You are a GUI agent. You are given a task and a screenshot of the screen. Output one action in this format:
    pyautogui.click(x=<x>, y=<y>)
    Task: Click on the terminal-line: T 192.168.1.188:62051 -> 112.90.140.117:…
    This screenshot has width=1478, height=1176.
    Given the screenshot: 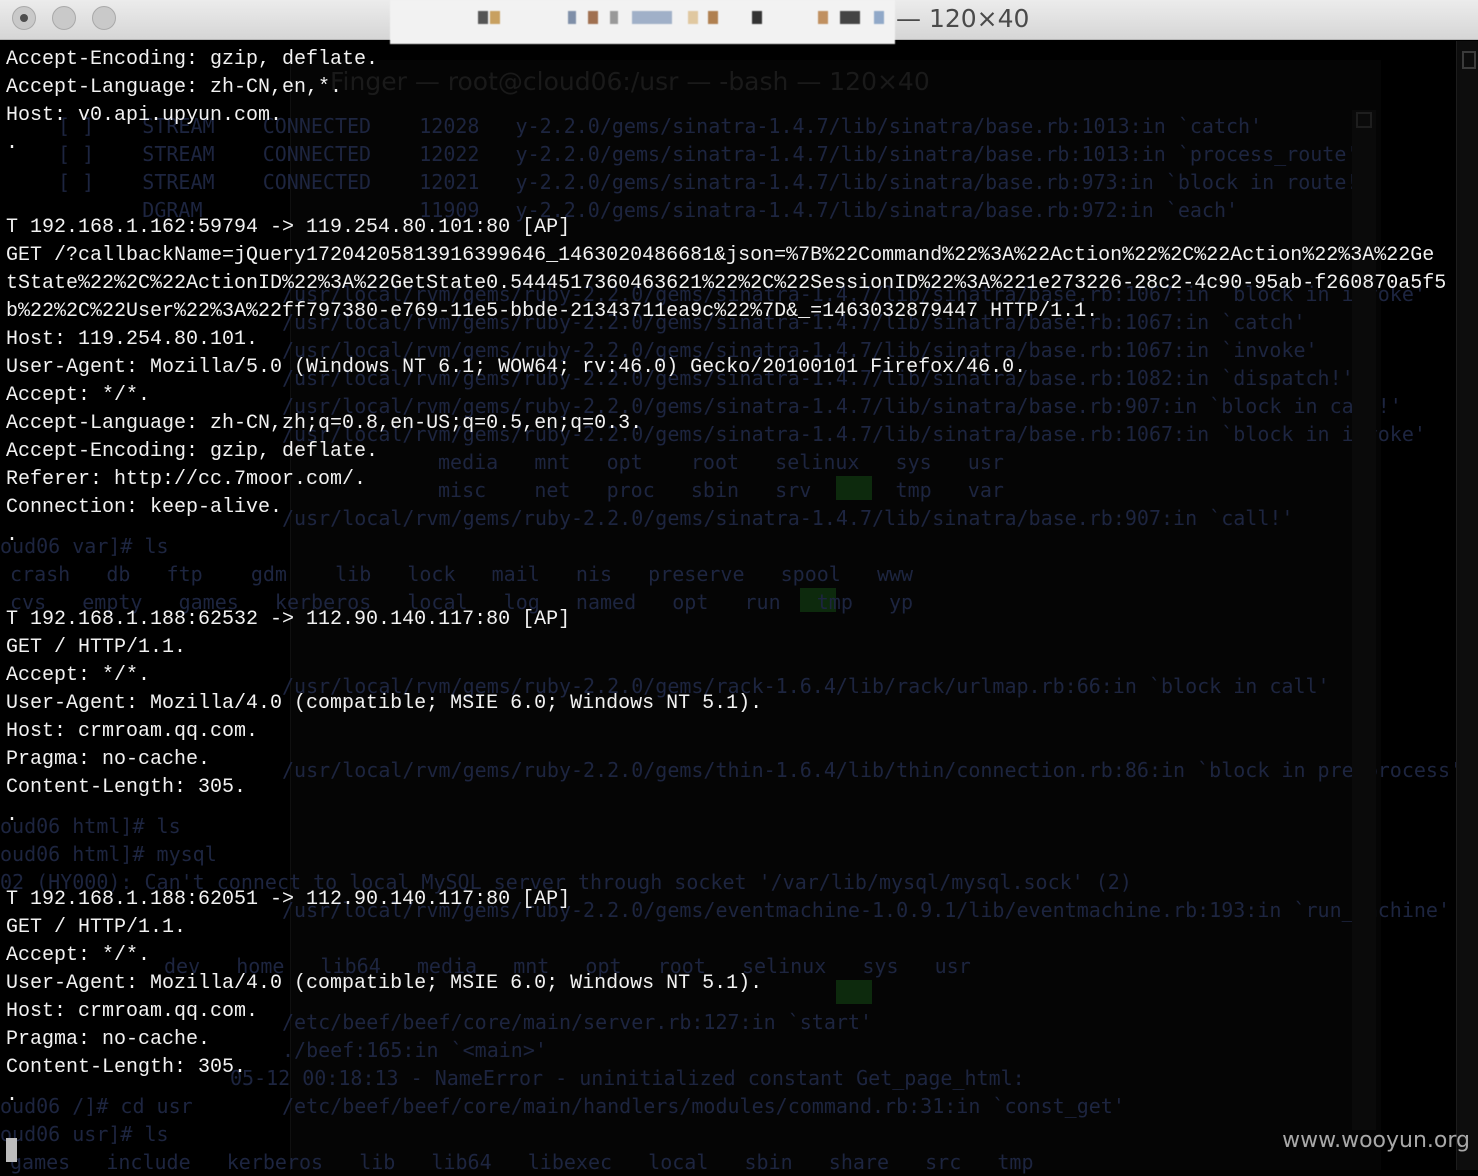 What is the action you would take?
    pyautogui.click(x=288, y=899)
    